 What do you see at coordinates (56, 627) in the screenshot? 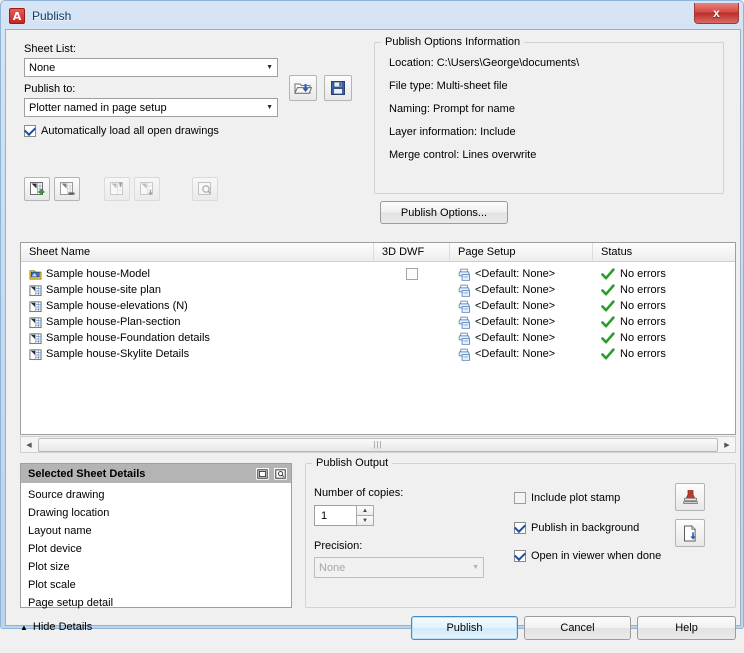
I see `hide-details-toggle: ▲ Hide Details` at bounding box center [56, 627].